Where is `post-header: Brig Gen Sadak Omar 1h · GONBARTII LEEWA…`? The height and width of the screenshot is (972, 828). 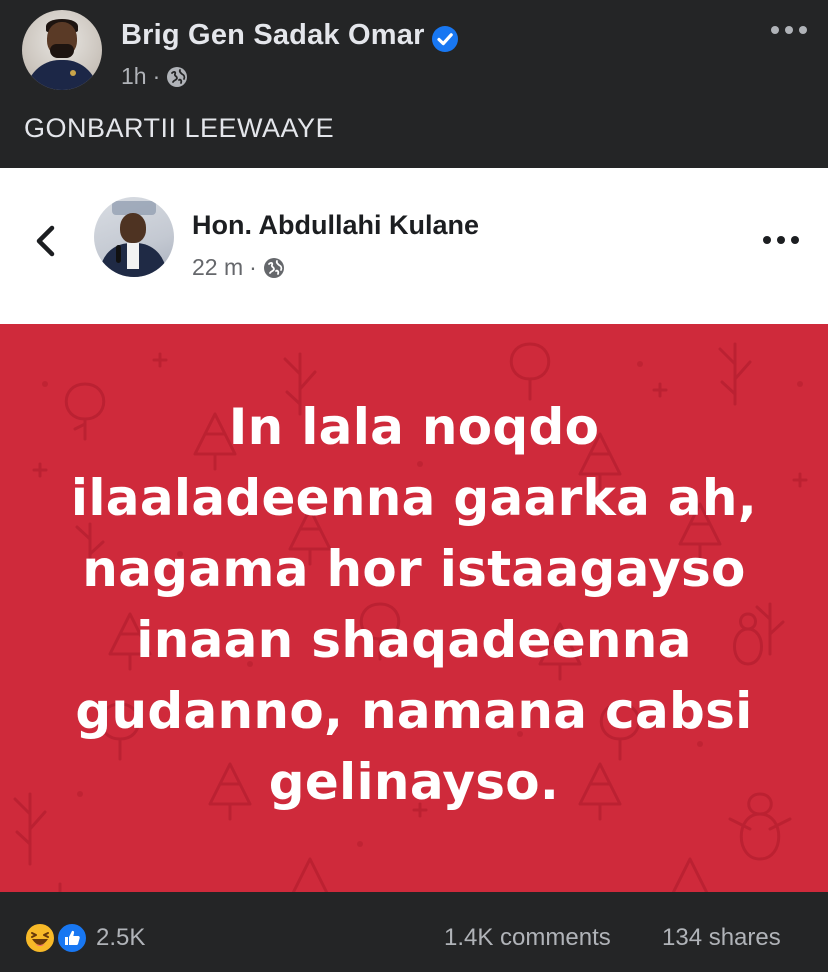 post-header: Brig Gen Sadak Omar 1h · GONBARTII LEEWA… is located at coordinates (414, 71).